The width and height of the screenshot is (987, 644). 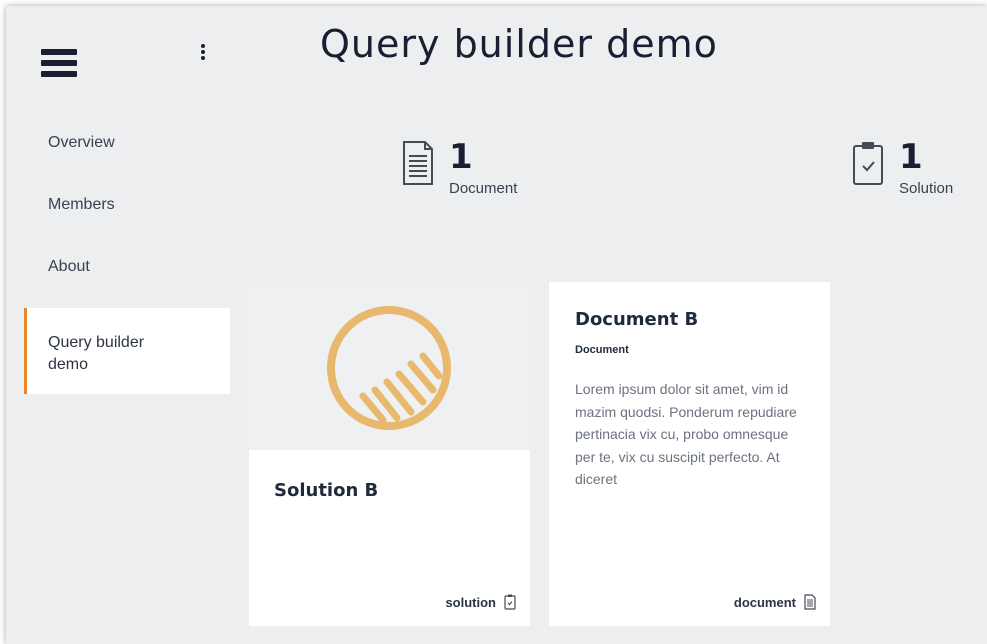 I want to click on card-type-label: solution, so click(x=470, y=602).